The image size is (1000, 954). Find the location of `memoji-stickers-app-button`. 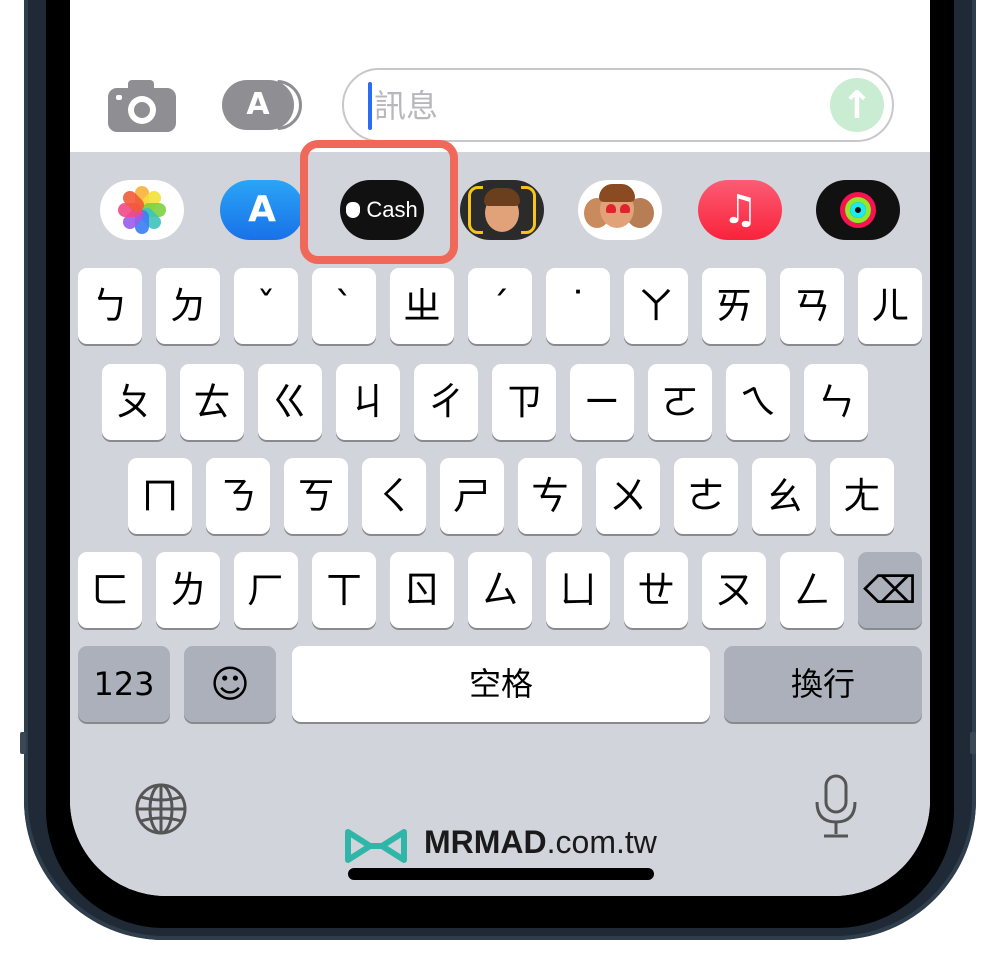

memoji-stickers-app-button is located at coordinates (620, 210).